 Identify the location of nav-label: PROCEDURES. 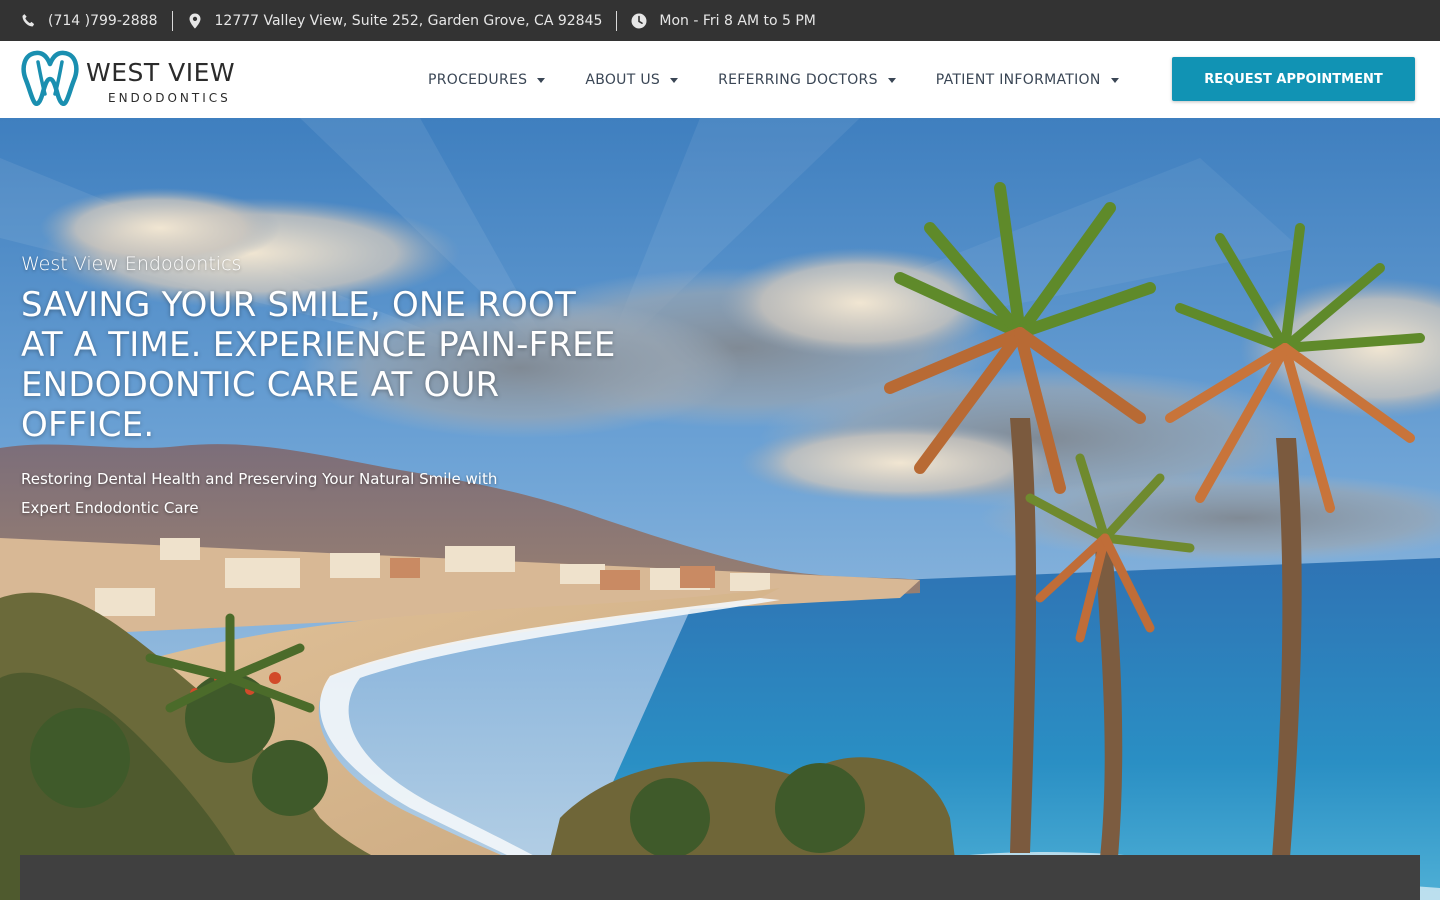
(478, 79).